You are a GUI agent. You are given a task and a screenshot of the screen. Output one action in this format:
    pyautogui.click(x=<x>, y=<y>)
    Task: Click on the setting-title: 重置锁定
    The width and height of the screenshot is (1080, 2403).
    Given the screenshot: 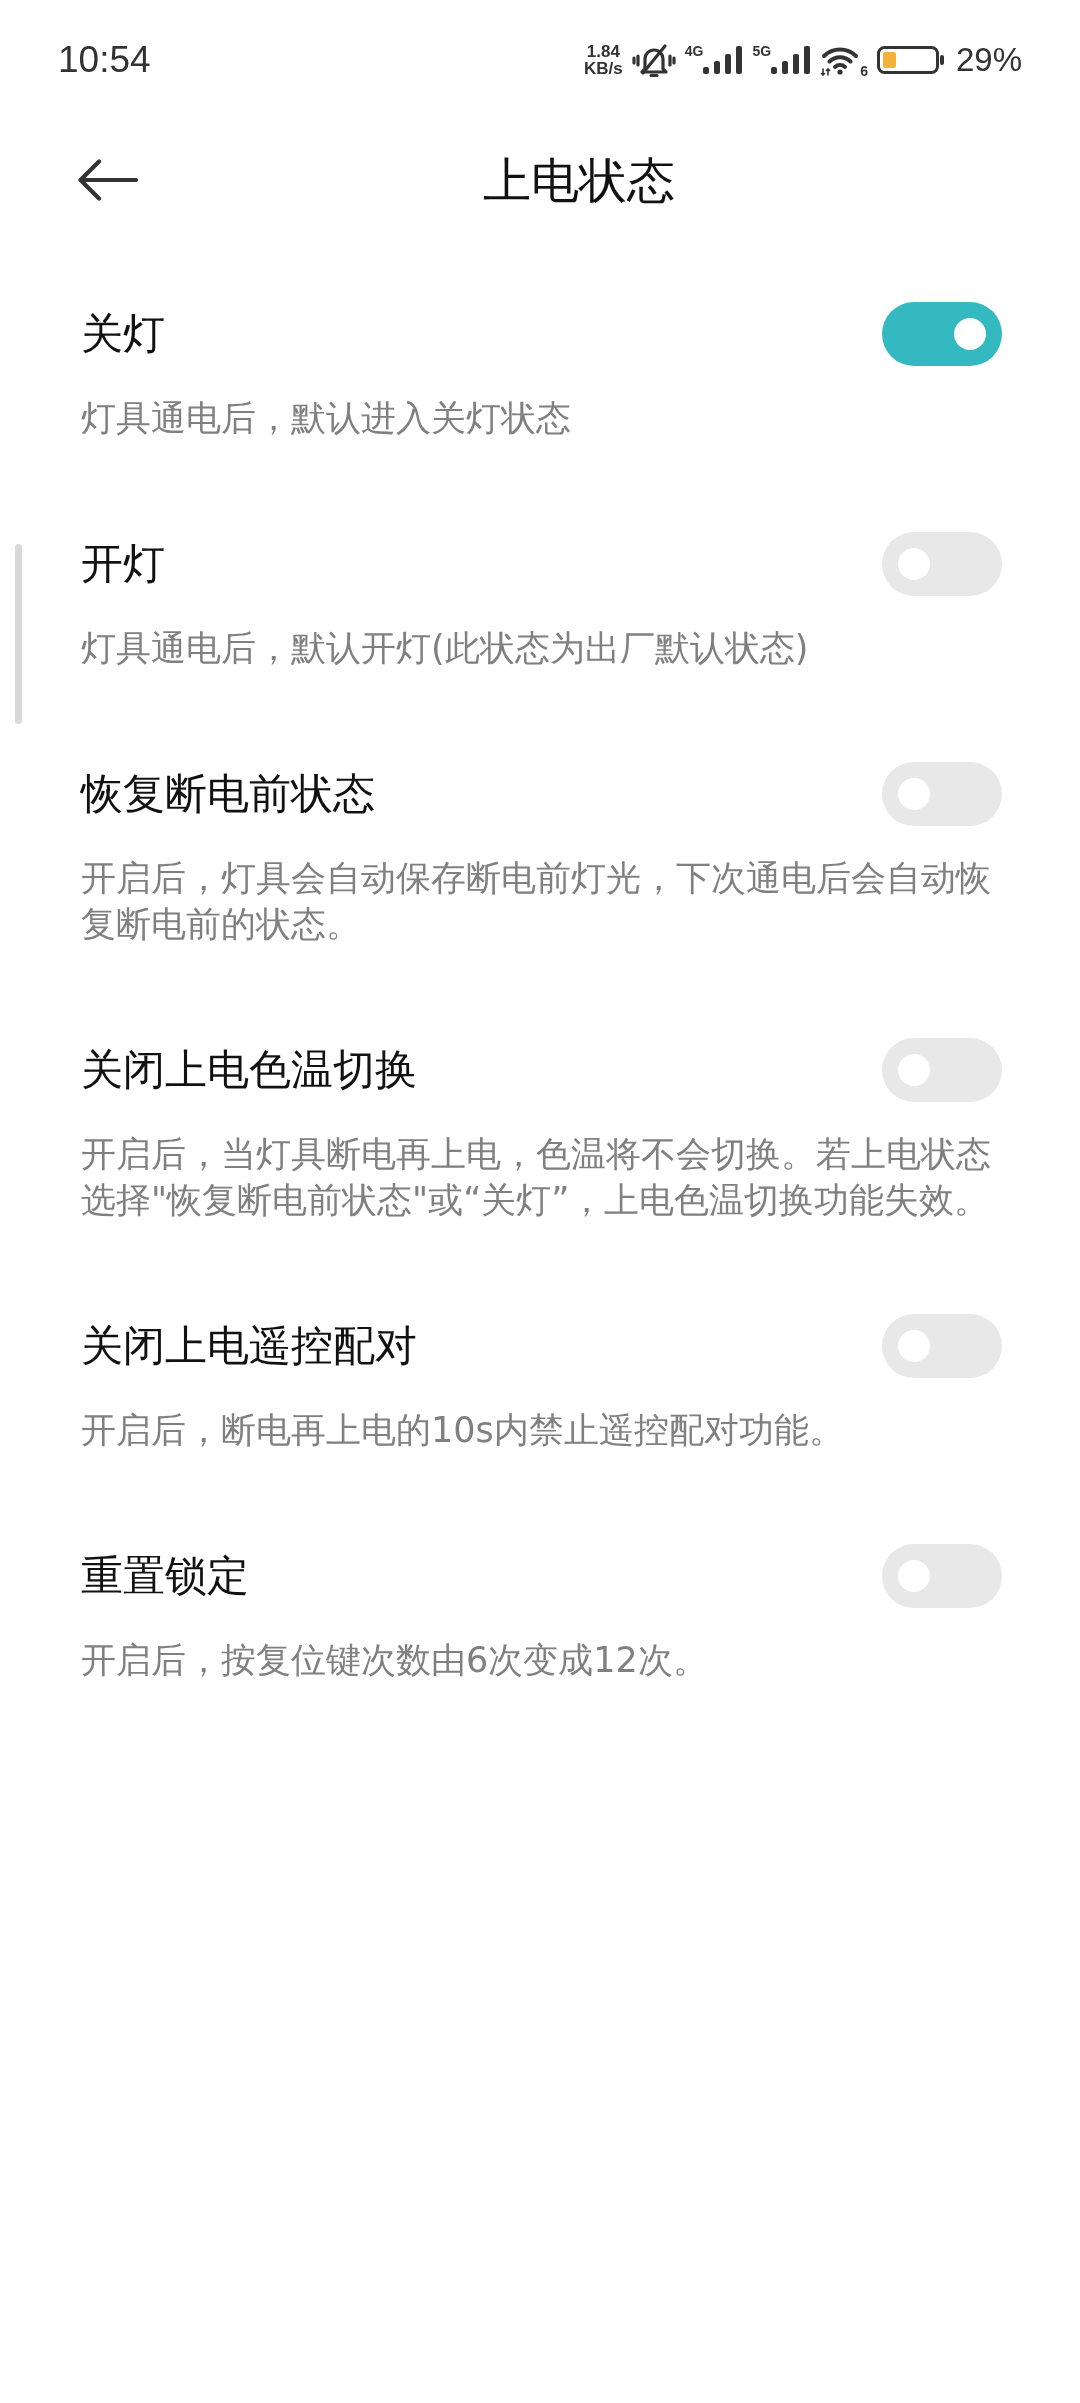 What is the action you would take?
    pyautogui.click(x=165, y=1576)
    